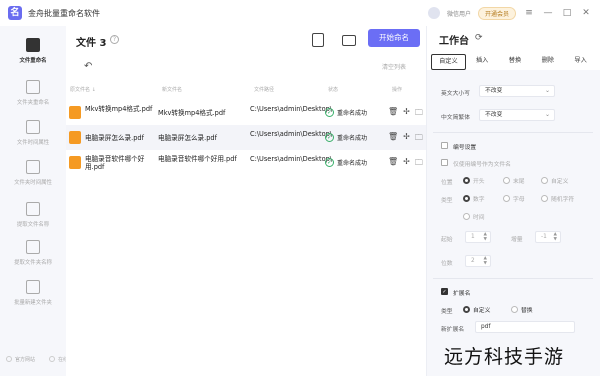 Image resolution: width=600 pixels, height=376 pixels. Describe the element at coordinates (548, 237) in the screenshot. I see `step-stepper: -1 ▲ ▼` at that location.